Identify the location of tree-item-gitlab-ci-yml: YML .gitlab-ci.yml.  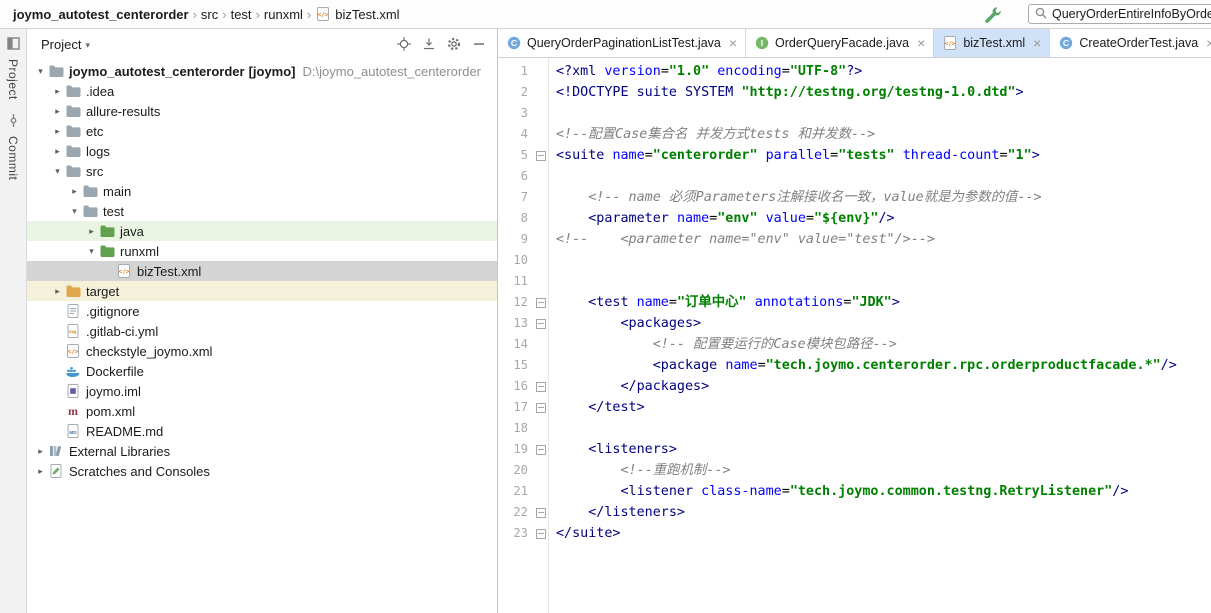
(262, 331).